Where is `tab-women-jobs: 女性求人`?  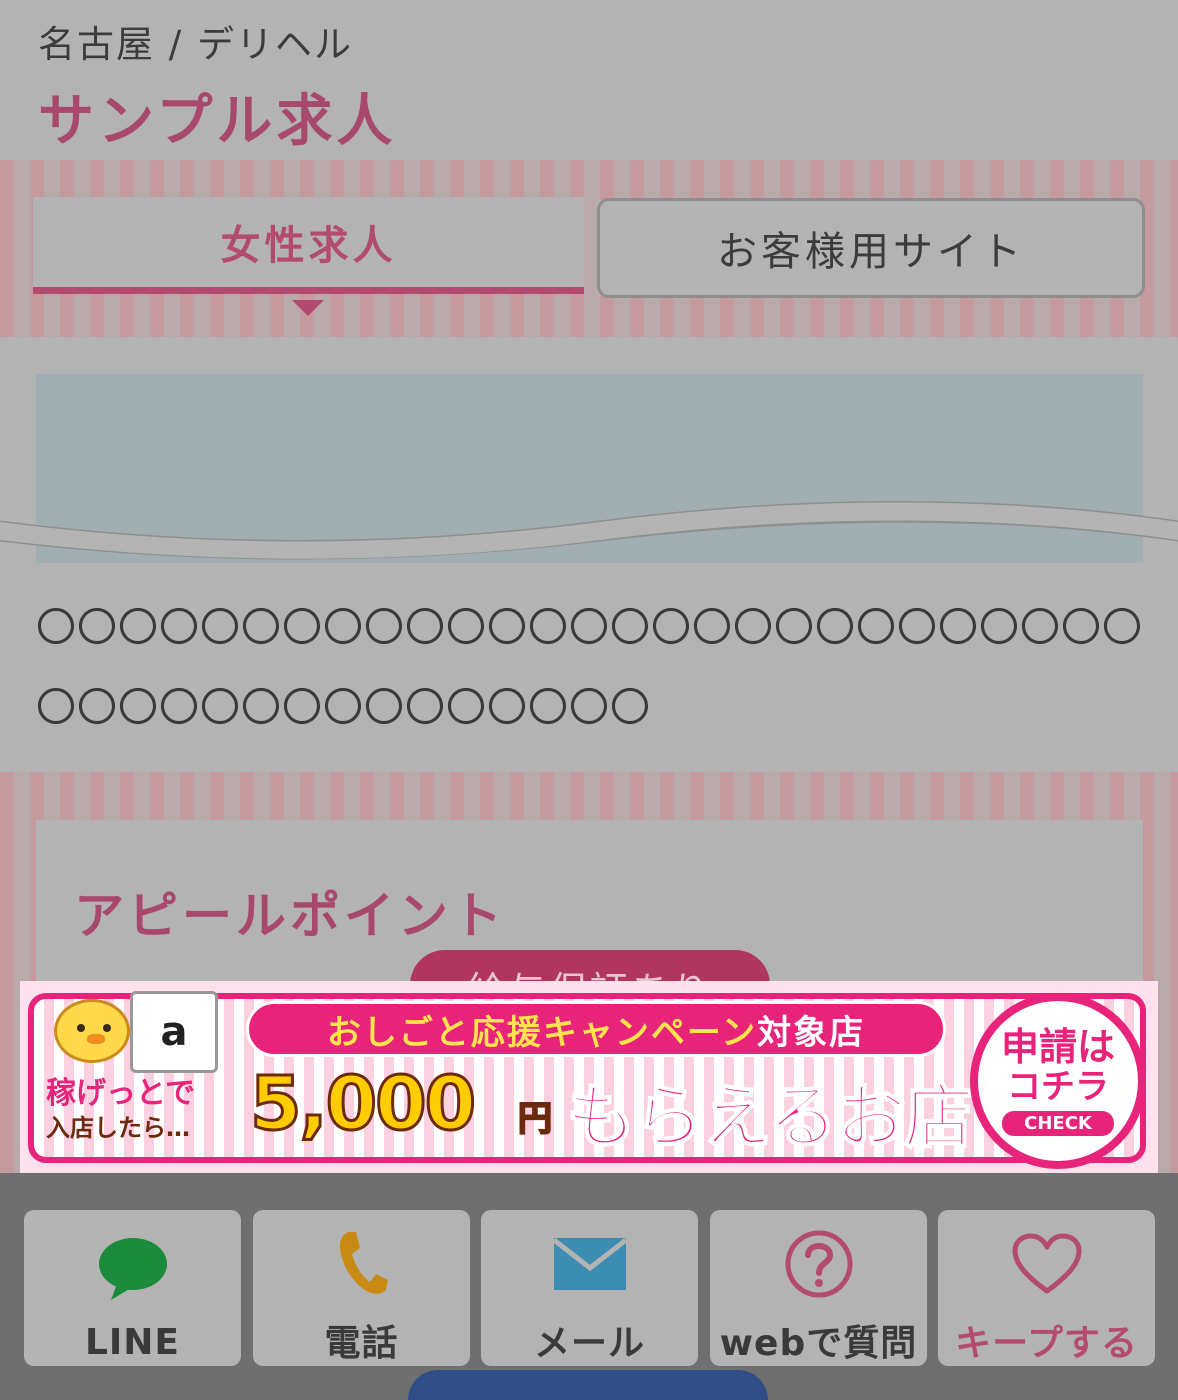 tab-women-jobs: 女性求人 is located at coordinates (308, 245).